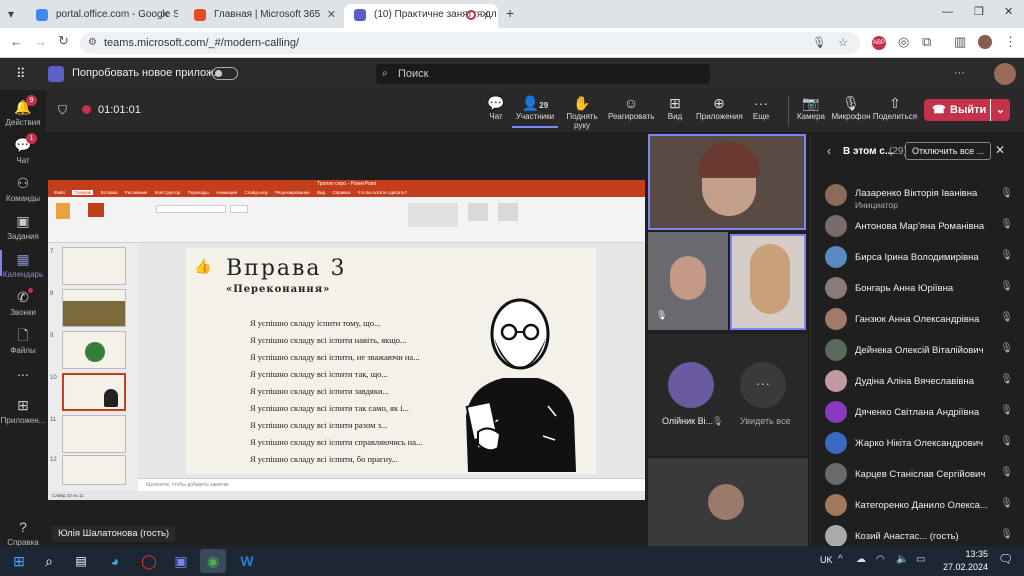 The width and height of the screenshot is (1024, 576). What do you see at coordinates (763, 385) in the screenshot?
I see `see-all-button: ···` at bounding box center [763, 385].